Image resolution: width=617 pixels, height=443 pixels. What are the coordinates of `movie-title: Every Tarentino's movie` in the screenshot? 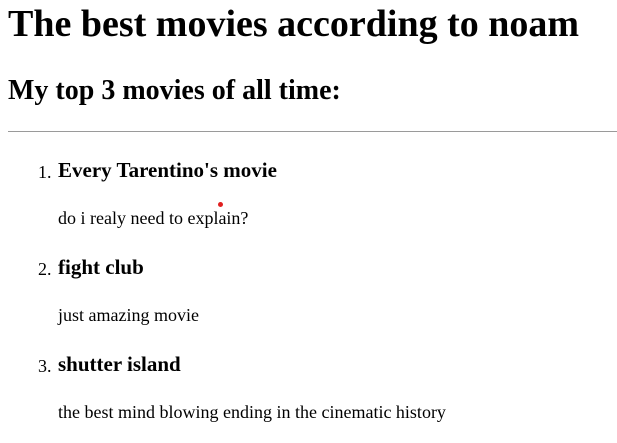 It's located at (167, 170).